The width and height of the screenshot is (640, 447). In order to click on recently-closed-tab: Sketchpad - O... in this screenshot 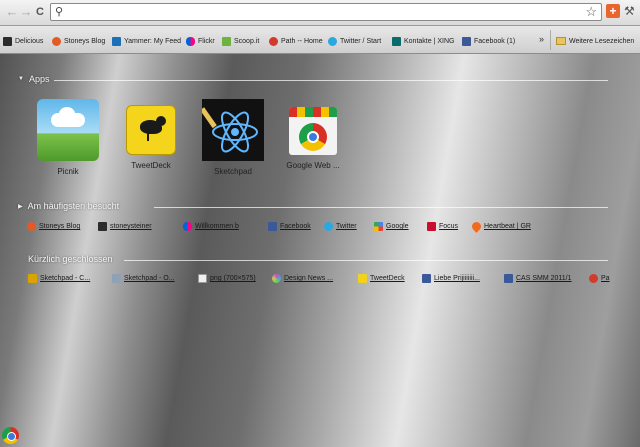, I will do `click(143, 278)`.